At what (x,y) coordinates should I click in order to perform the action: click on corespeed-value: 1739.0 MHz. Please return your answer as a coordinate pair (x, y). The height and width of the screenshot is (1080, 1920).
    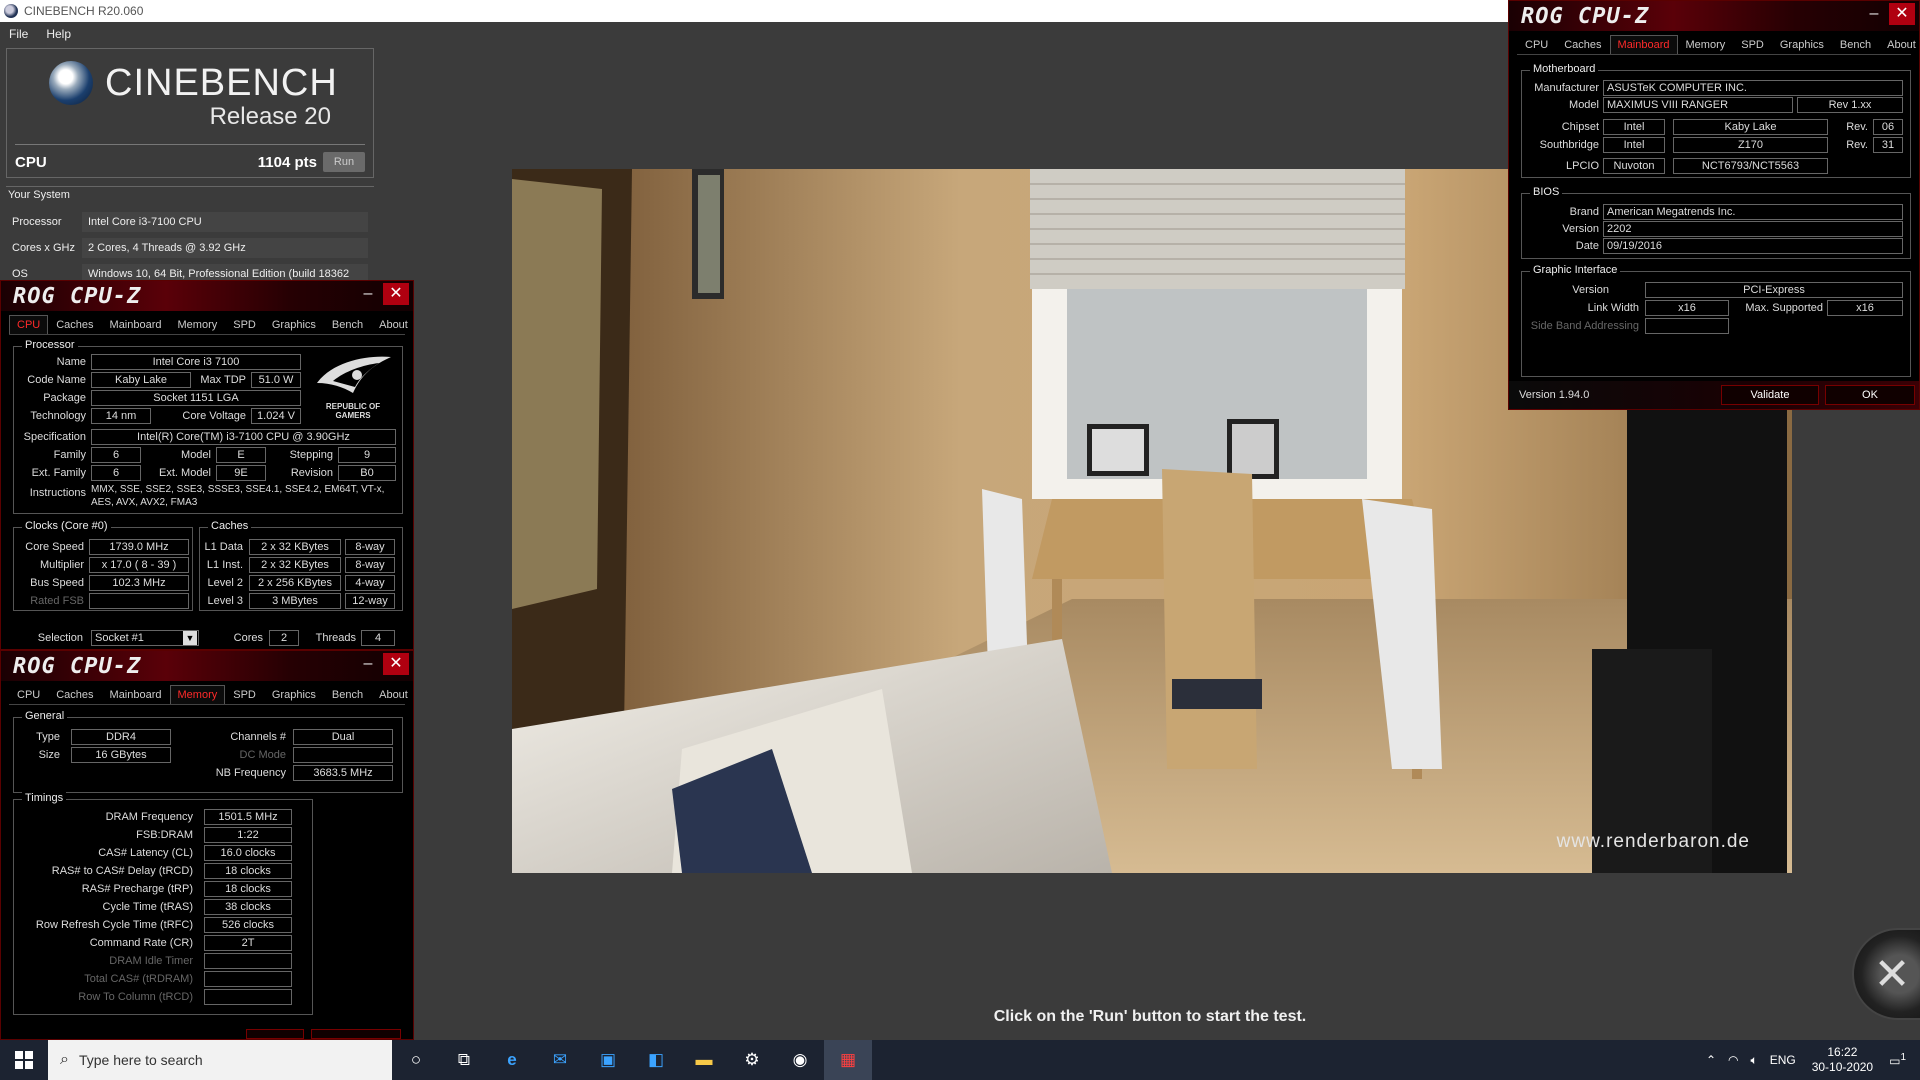
    Looking at the image, I should click on (139, 547).